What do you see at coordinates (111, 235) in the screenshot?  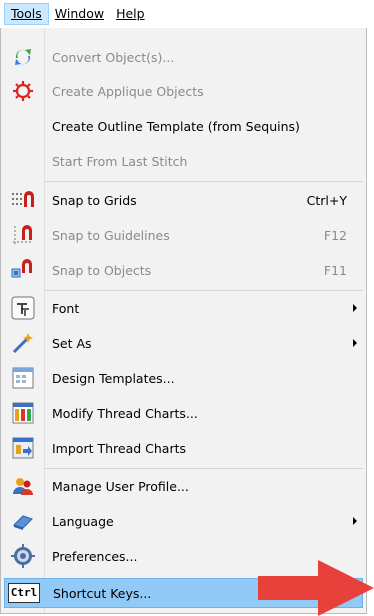 I see `menu-item-label: Snap to Guidelines` at bounding box center [111, 235].